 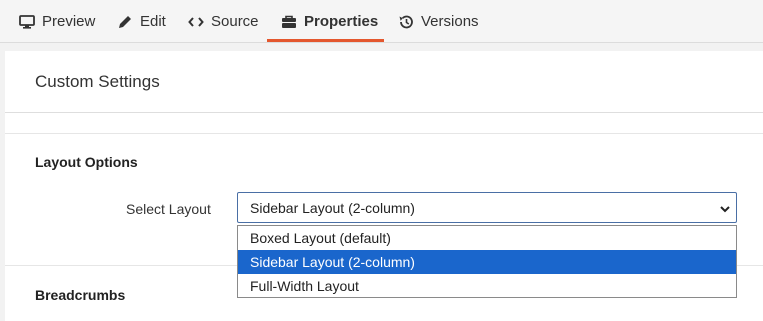 What do you see at coordinates (153, 21) in the screenshot?
I see `tab-edit-label: Edit` at bounding box center [153, 21].